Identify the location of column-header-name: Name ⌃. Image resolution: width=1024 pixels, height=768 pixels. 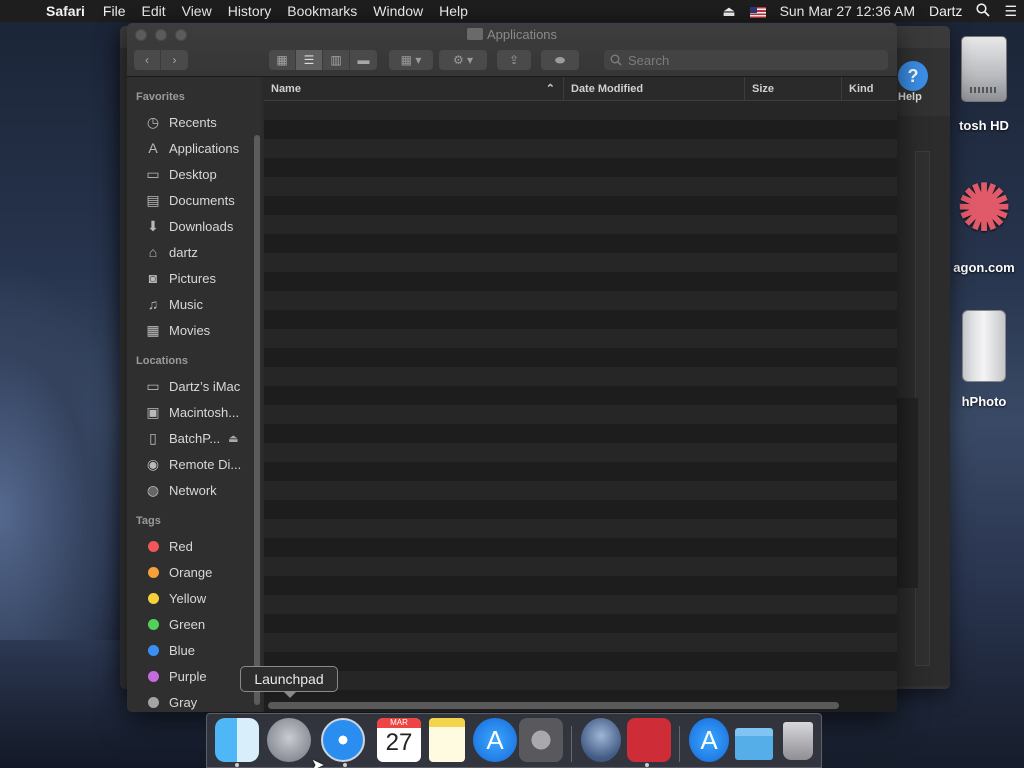
(414, 88).